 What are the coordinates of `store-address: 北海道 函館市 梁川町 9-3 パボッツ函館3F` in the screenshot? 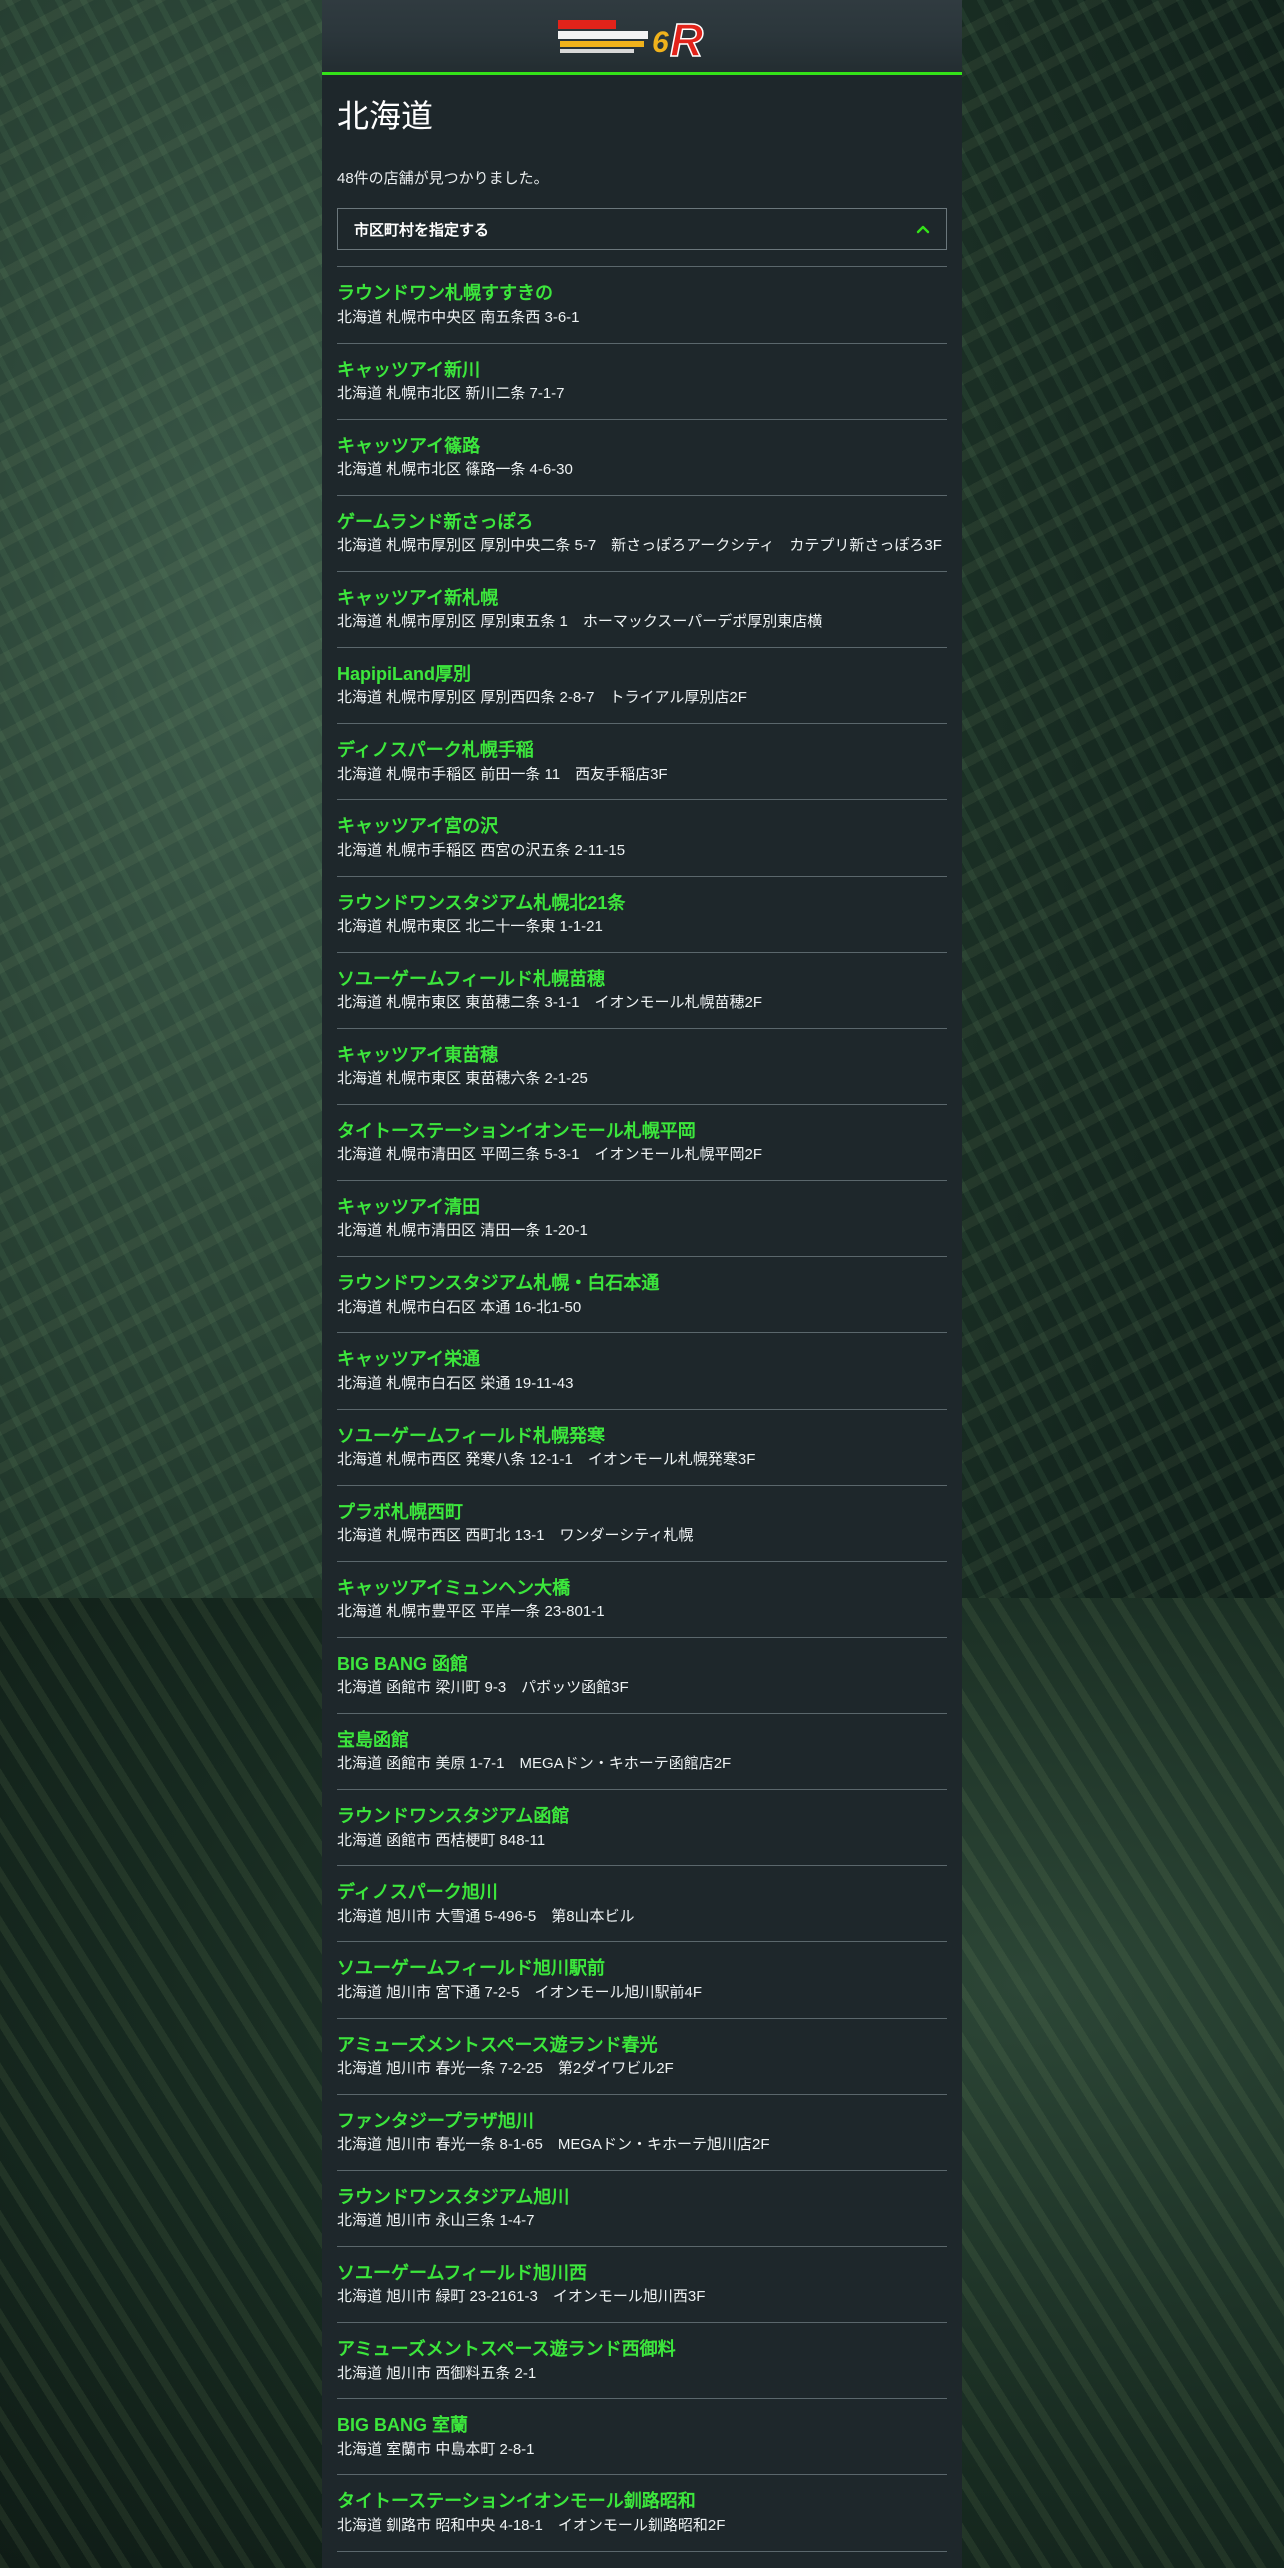 It's located at (483, 1688).